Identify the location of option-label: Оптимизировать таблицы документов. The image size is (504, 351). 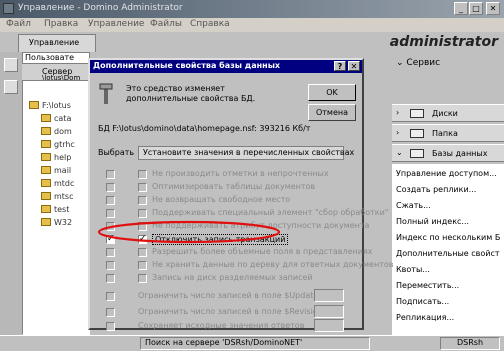
(234, 186).